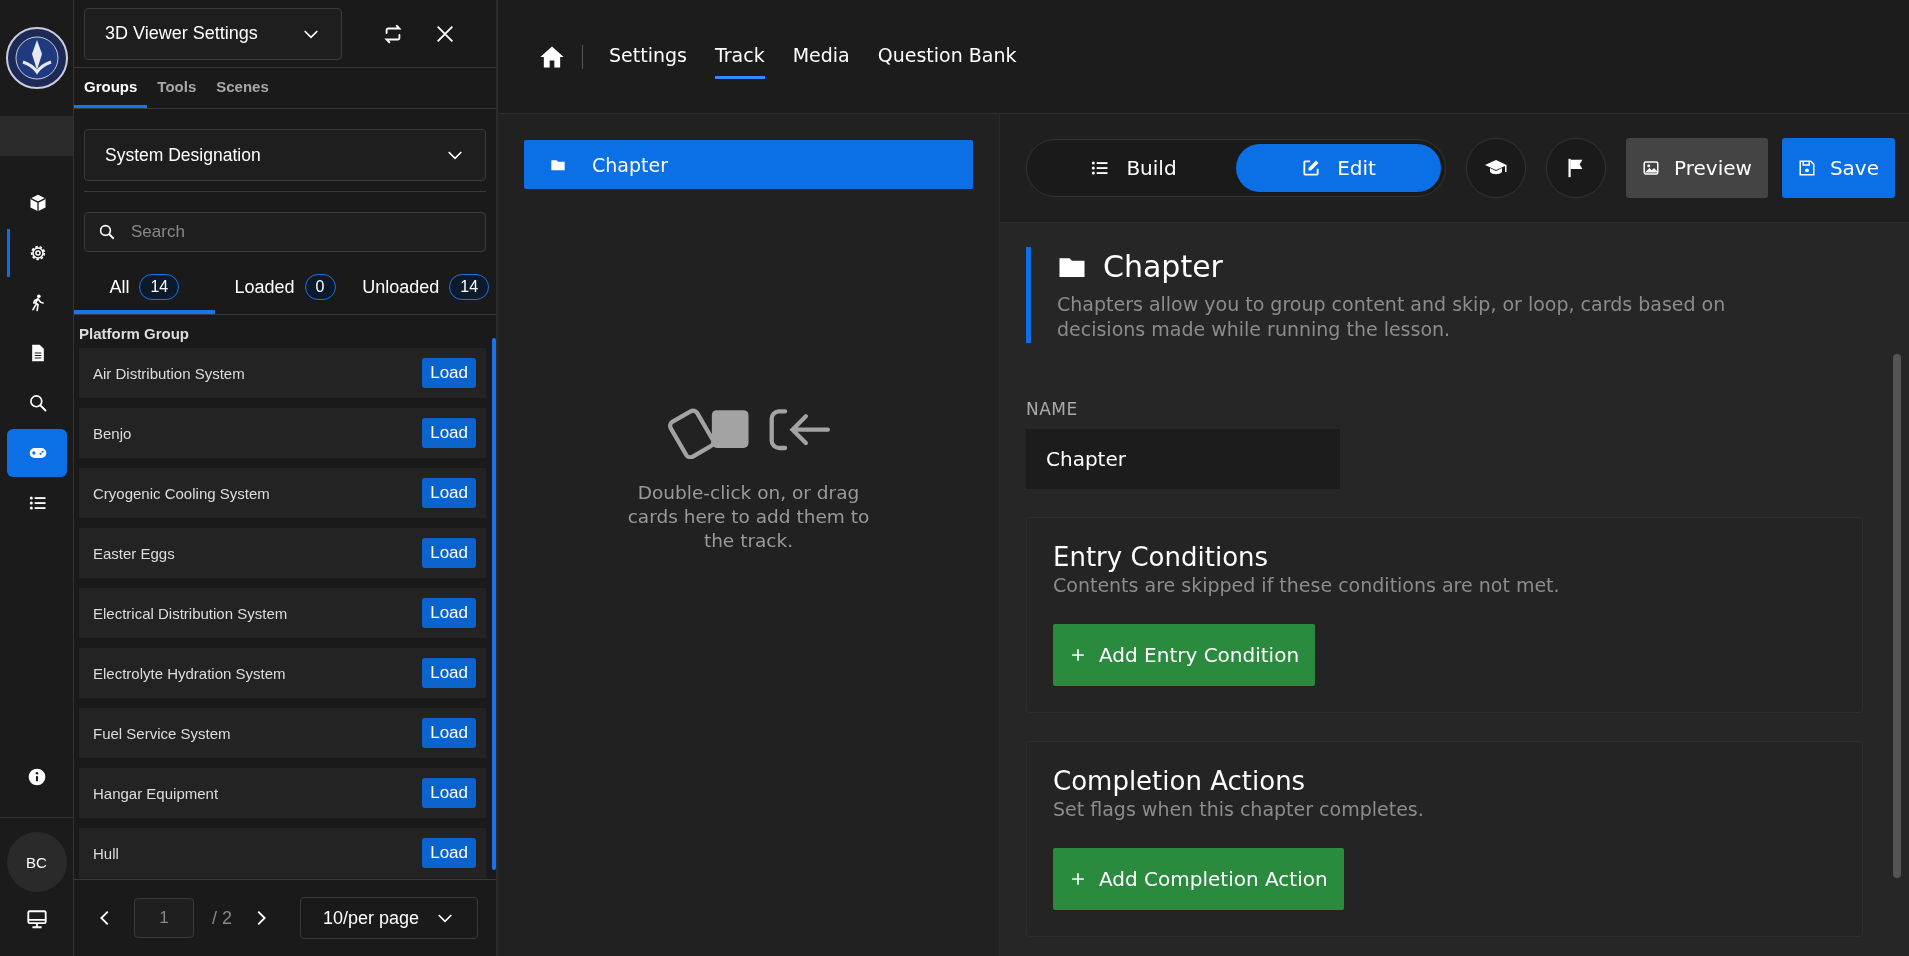 The image size is (1909, 956). Describe the element at coordinates (36, 862) in the screenshot. I see `user-avatar: BC` at that location.